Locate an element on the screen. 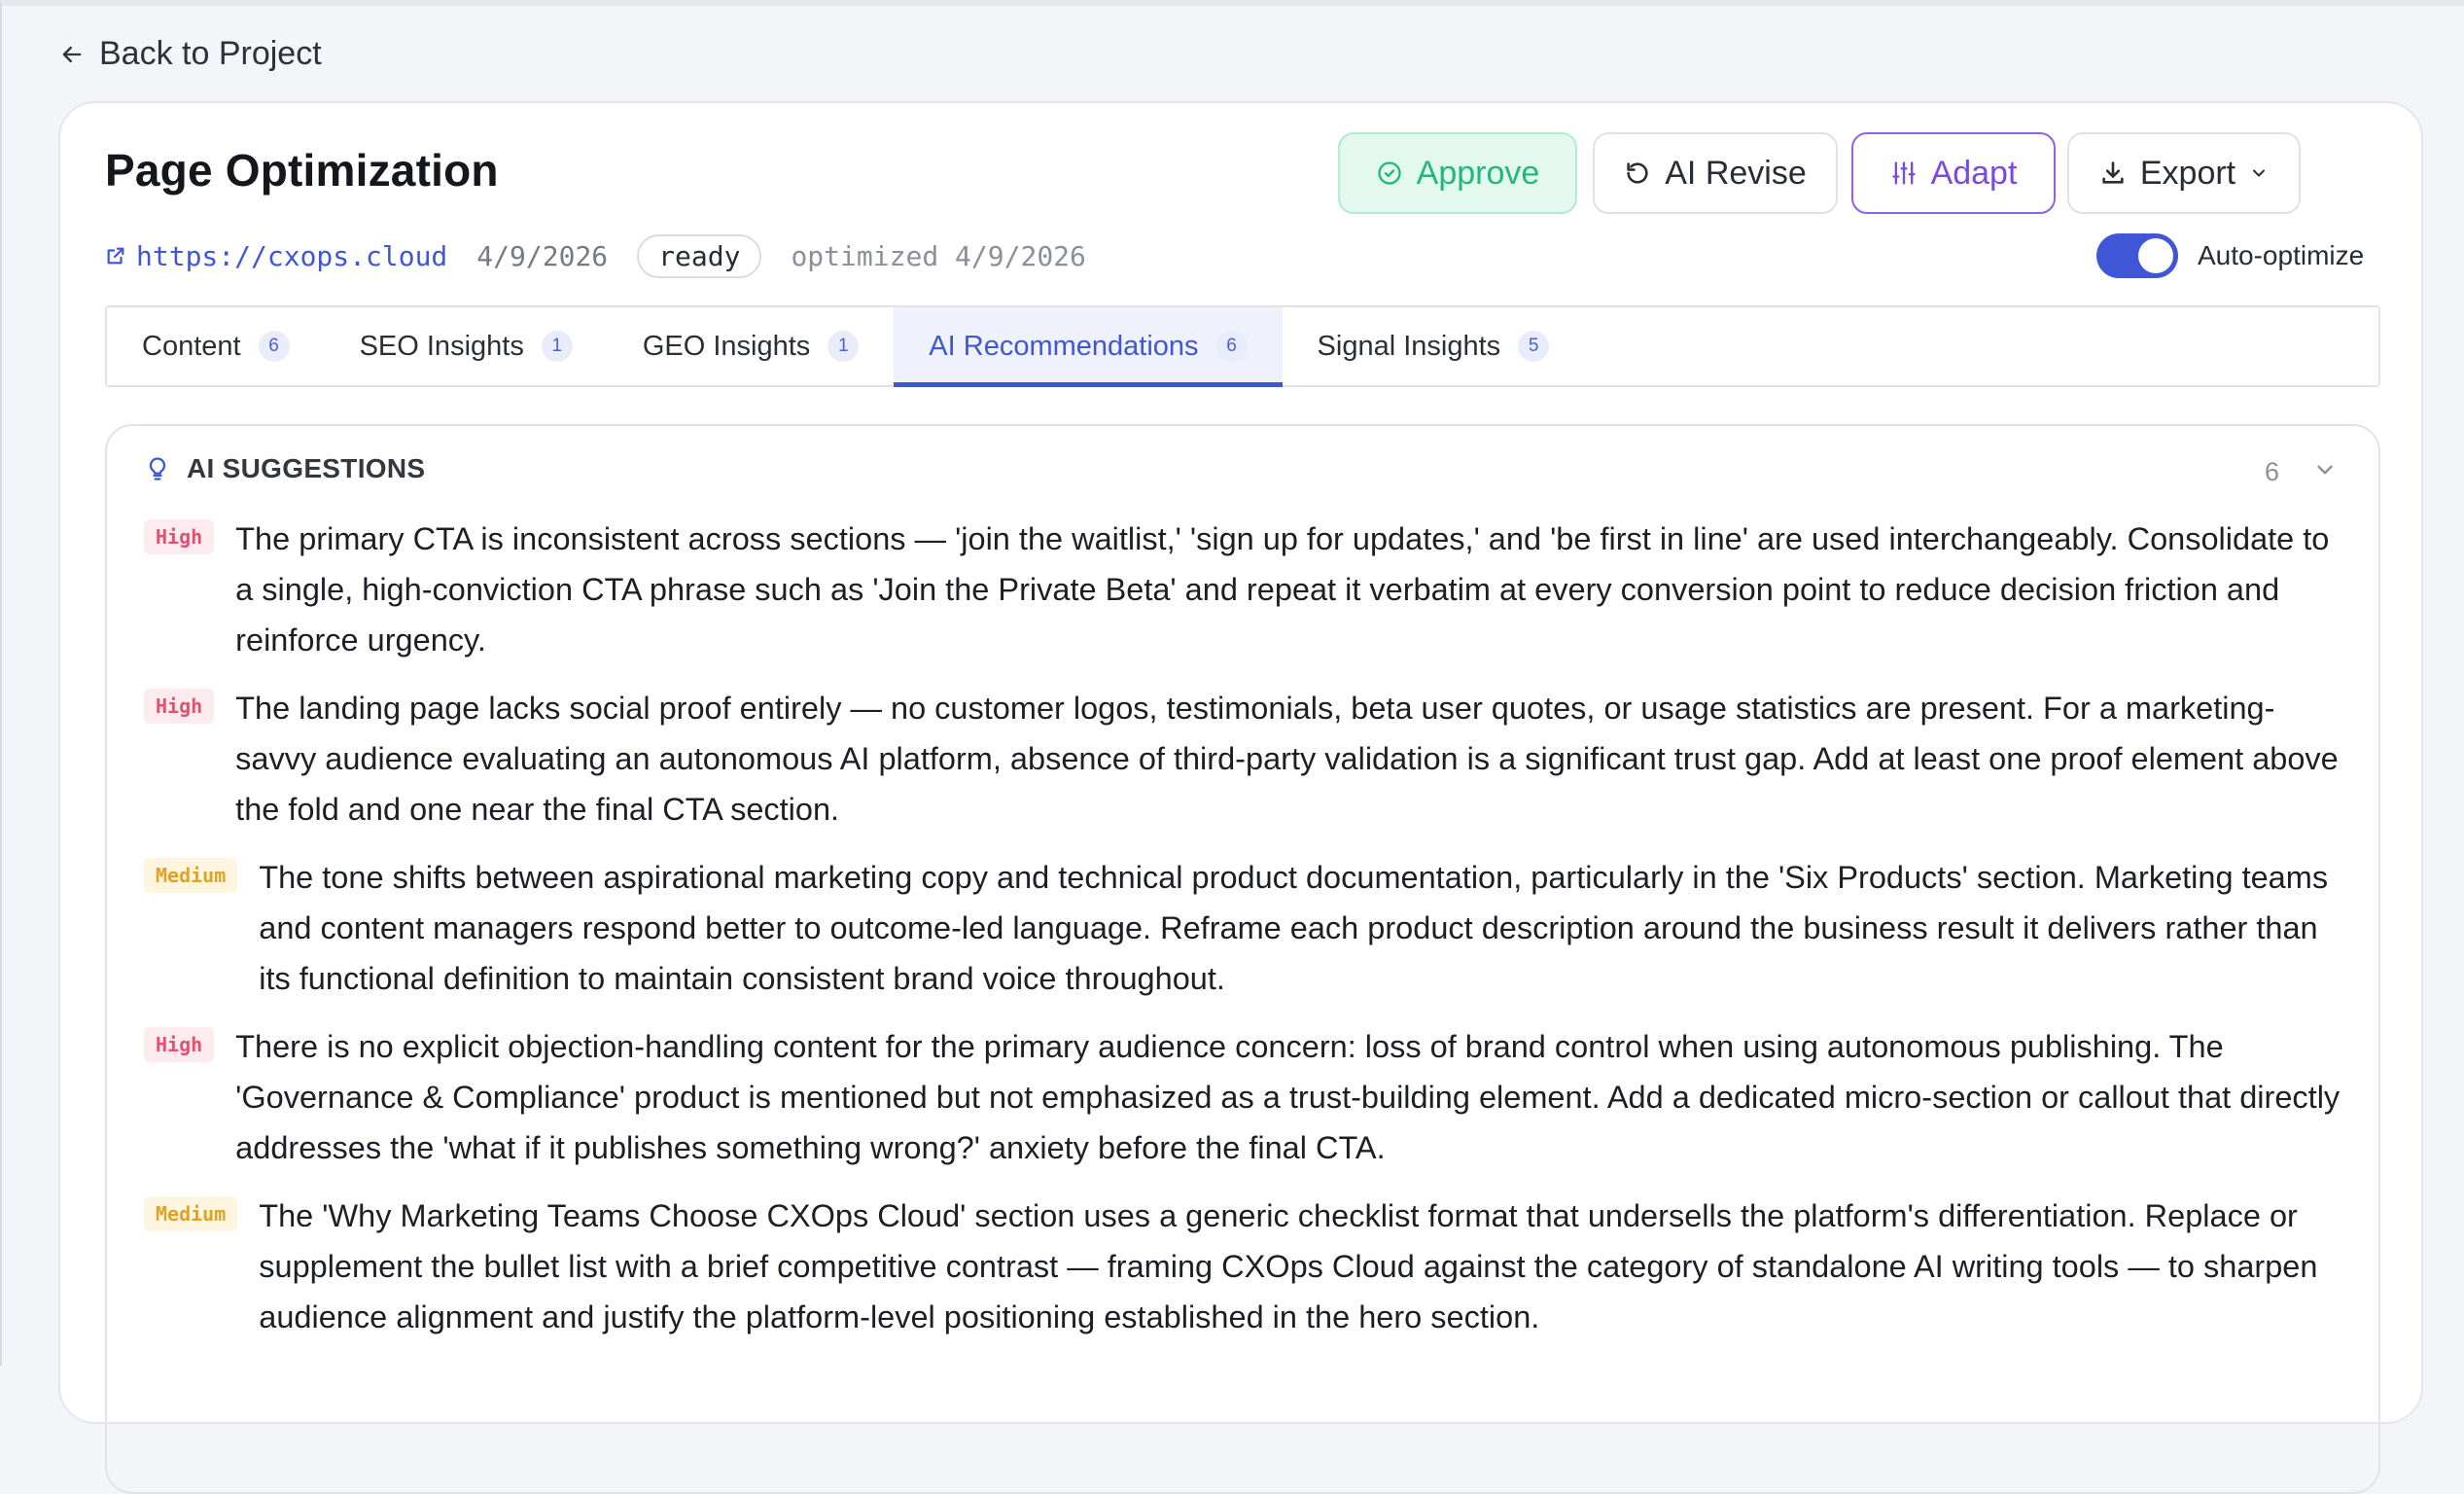  ai-revise-label: AI Revise is located at coordinates (1736, 173).